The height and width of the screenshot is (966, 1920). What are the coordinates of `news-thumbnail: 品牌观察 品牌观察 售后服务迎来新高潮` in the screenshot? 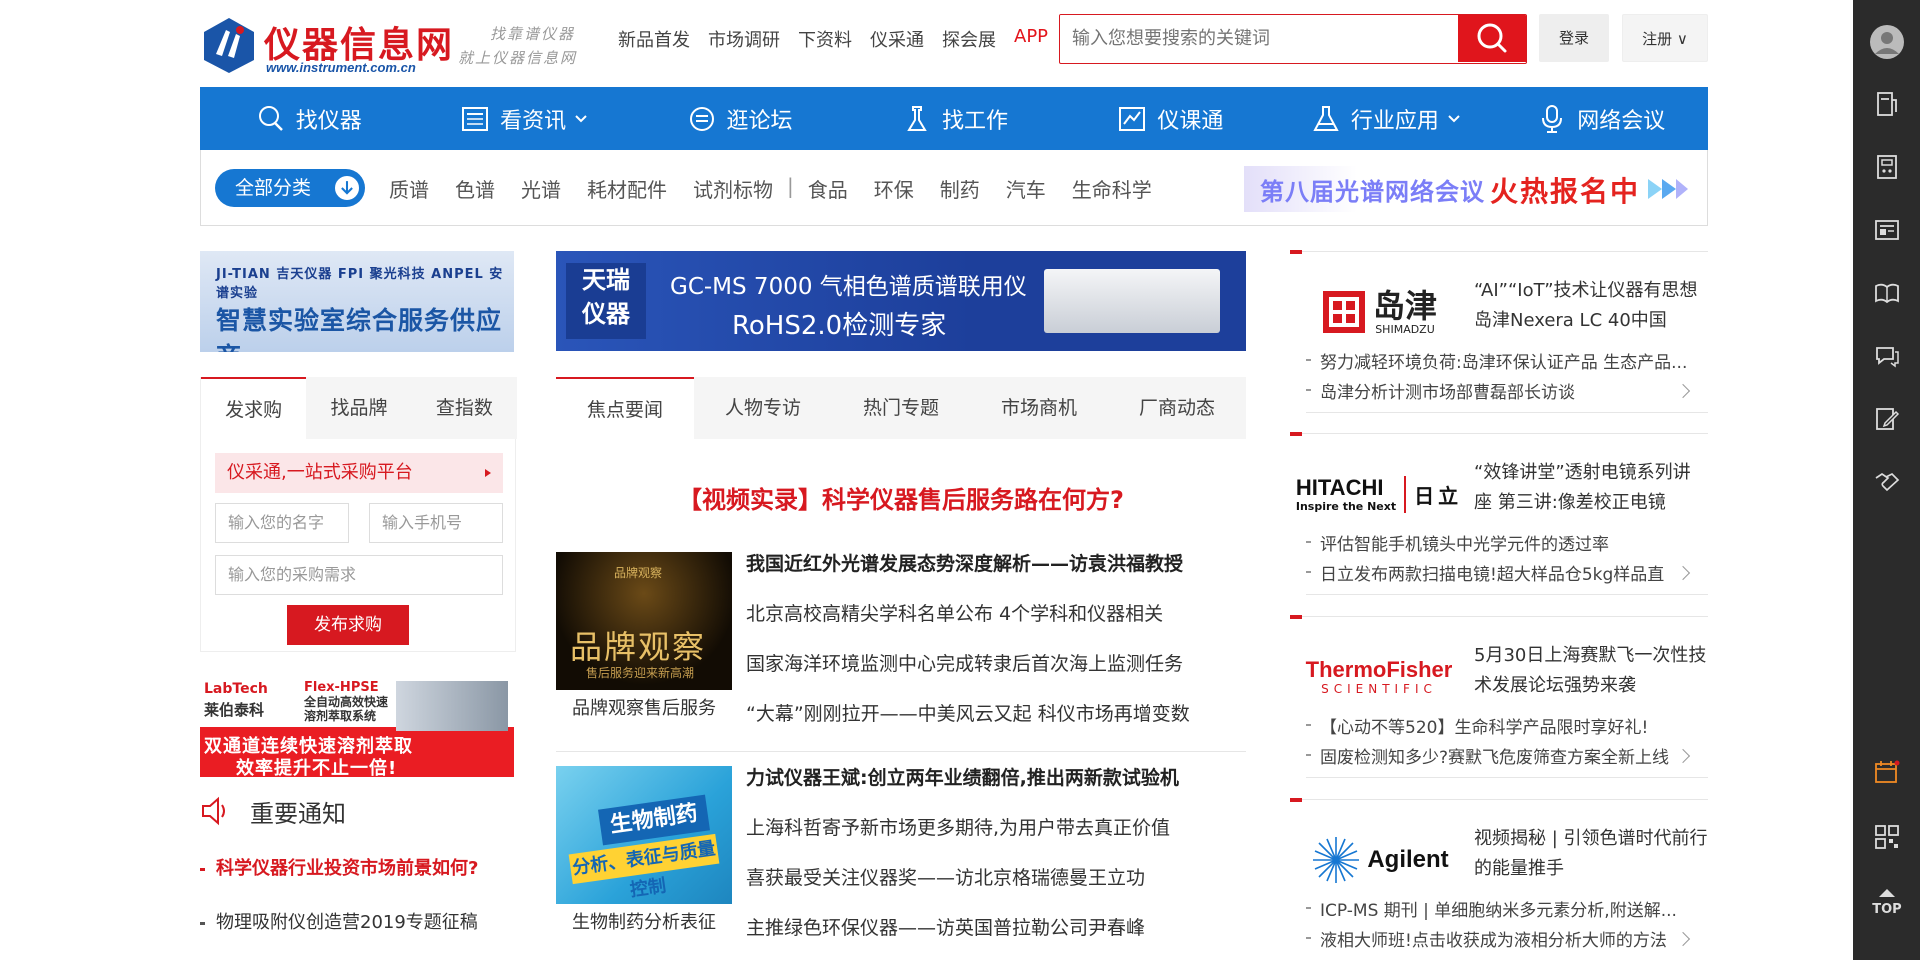 It's located at (644, 621).